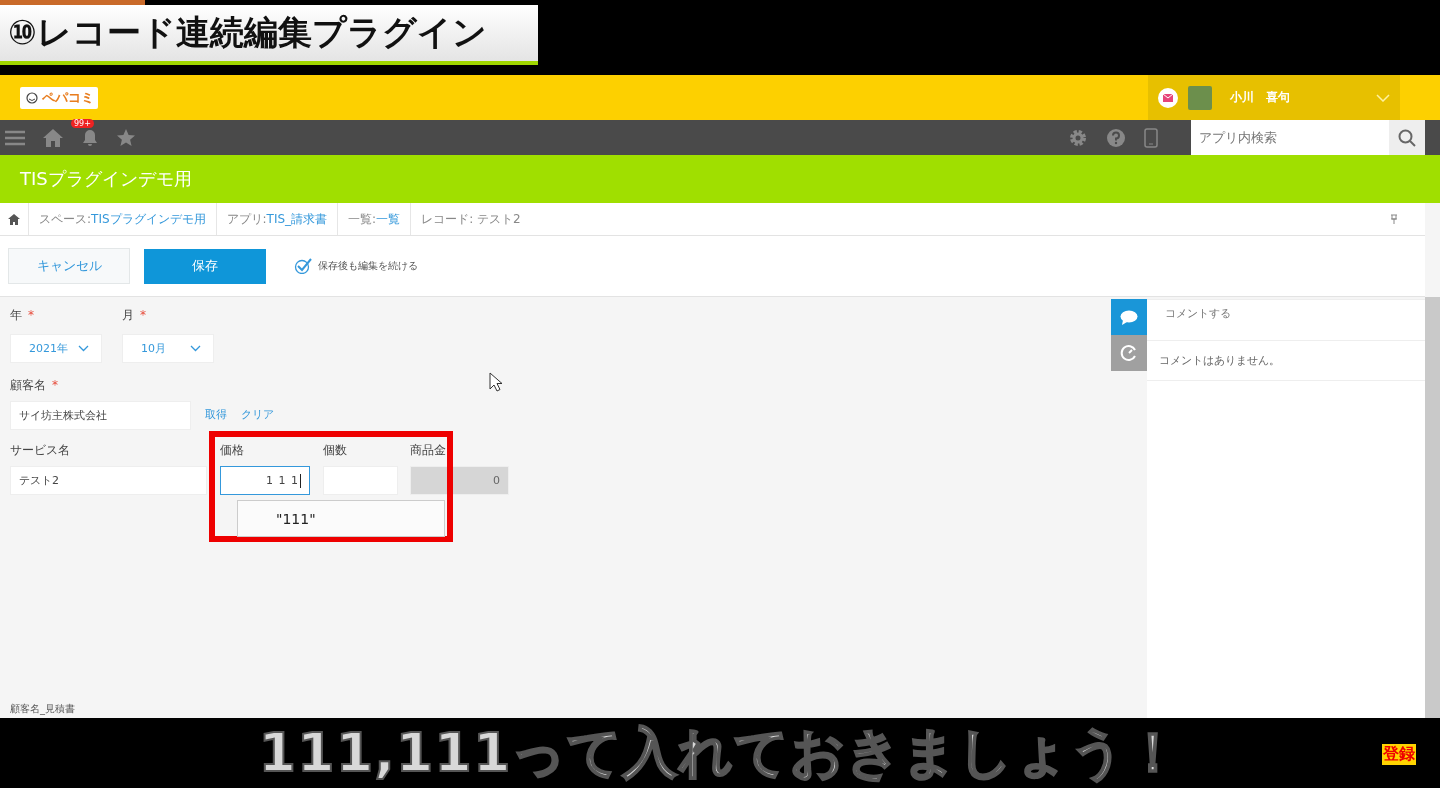  I want to click on field-label: 顧客名, so click(28, 385).